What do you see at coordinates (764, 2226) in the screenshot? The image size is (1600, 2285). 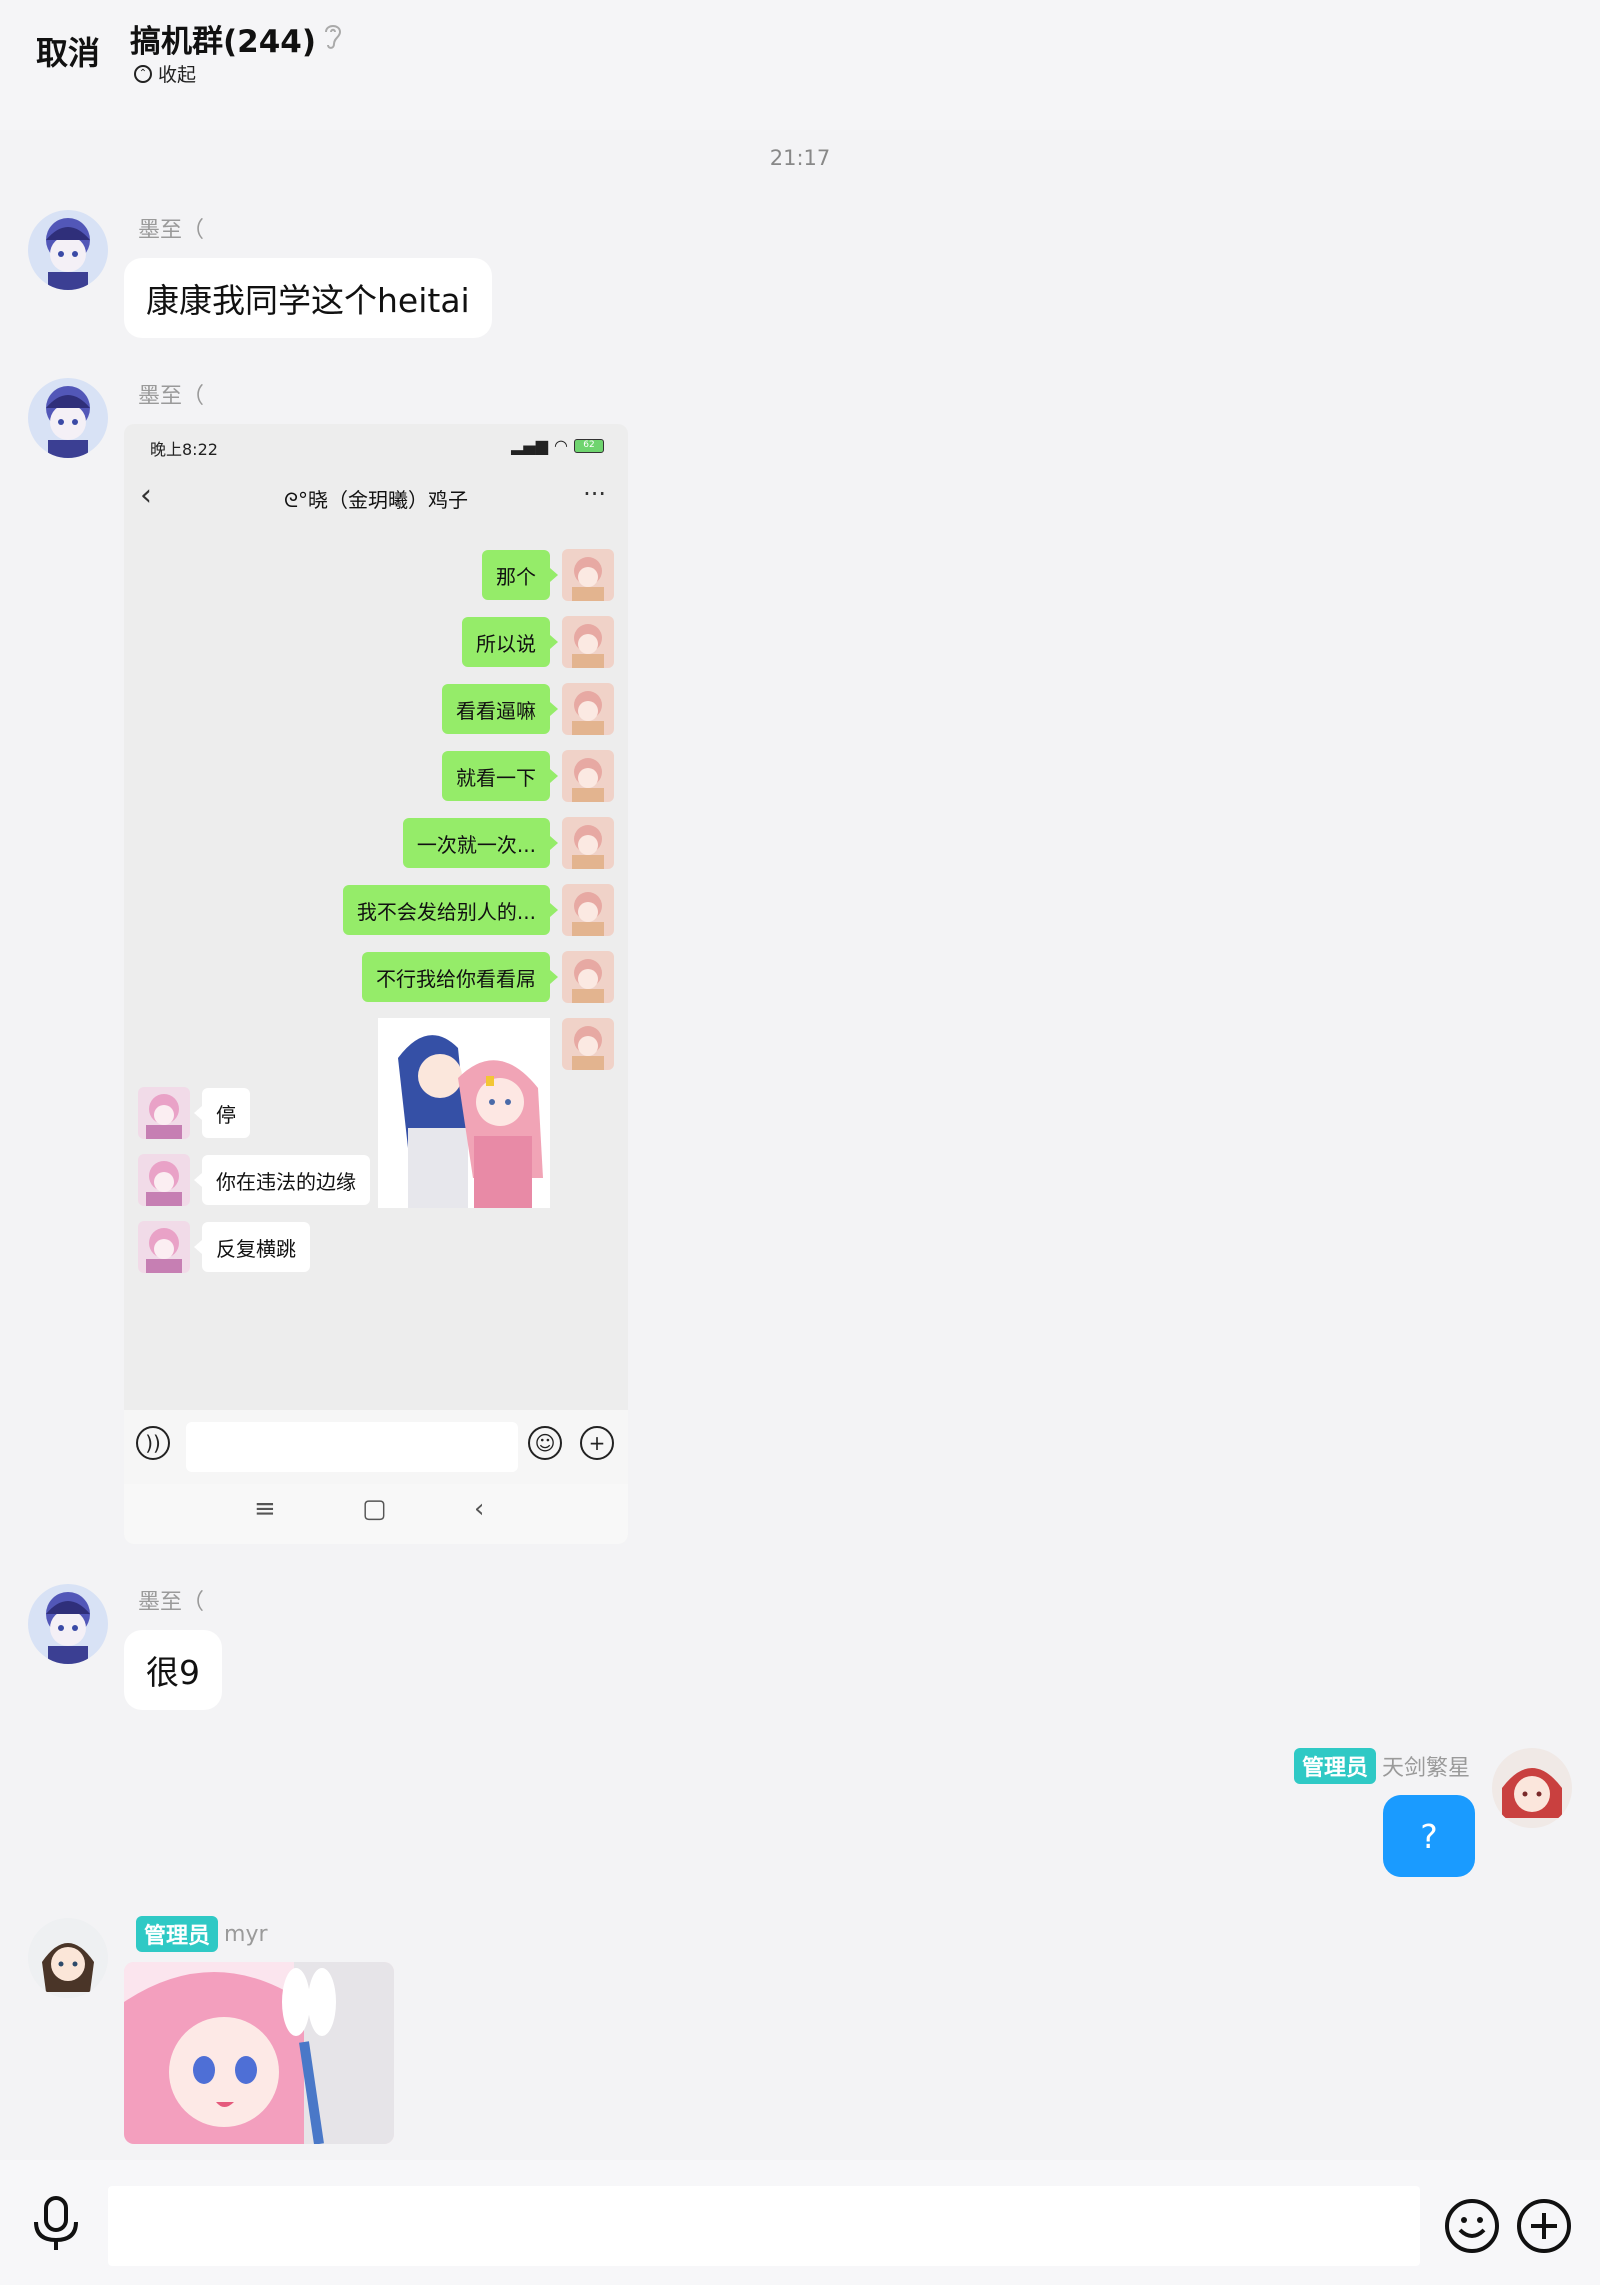 I see `message-input` at bounding box center [764, 2226].